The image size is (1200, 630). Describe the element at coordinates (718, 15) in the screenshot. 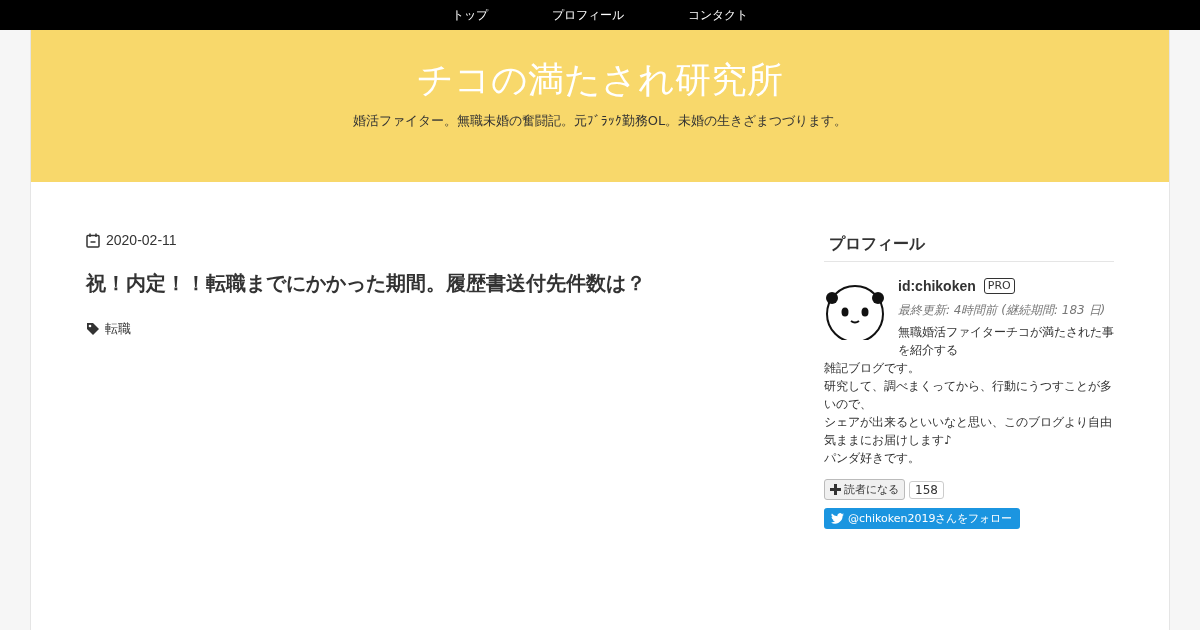

I see `nav-link: コンタクト` at that location.